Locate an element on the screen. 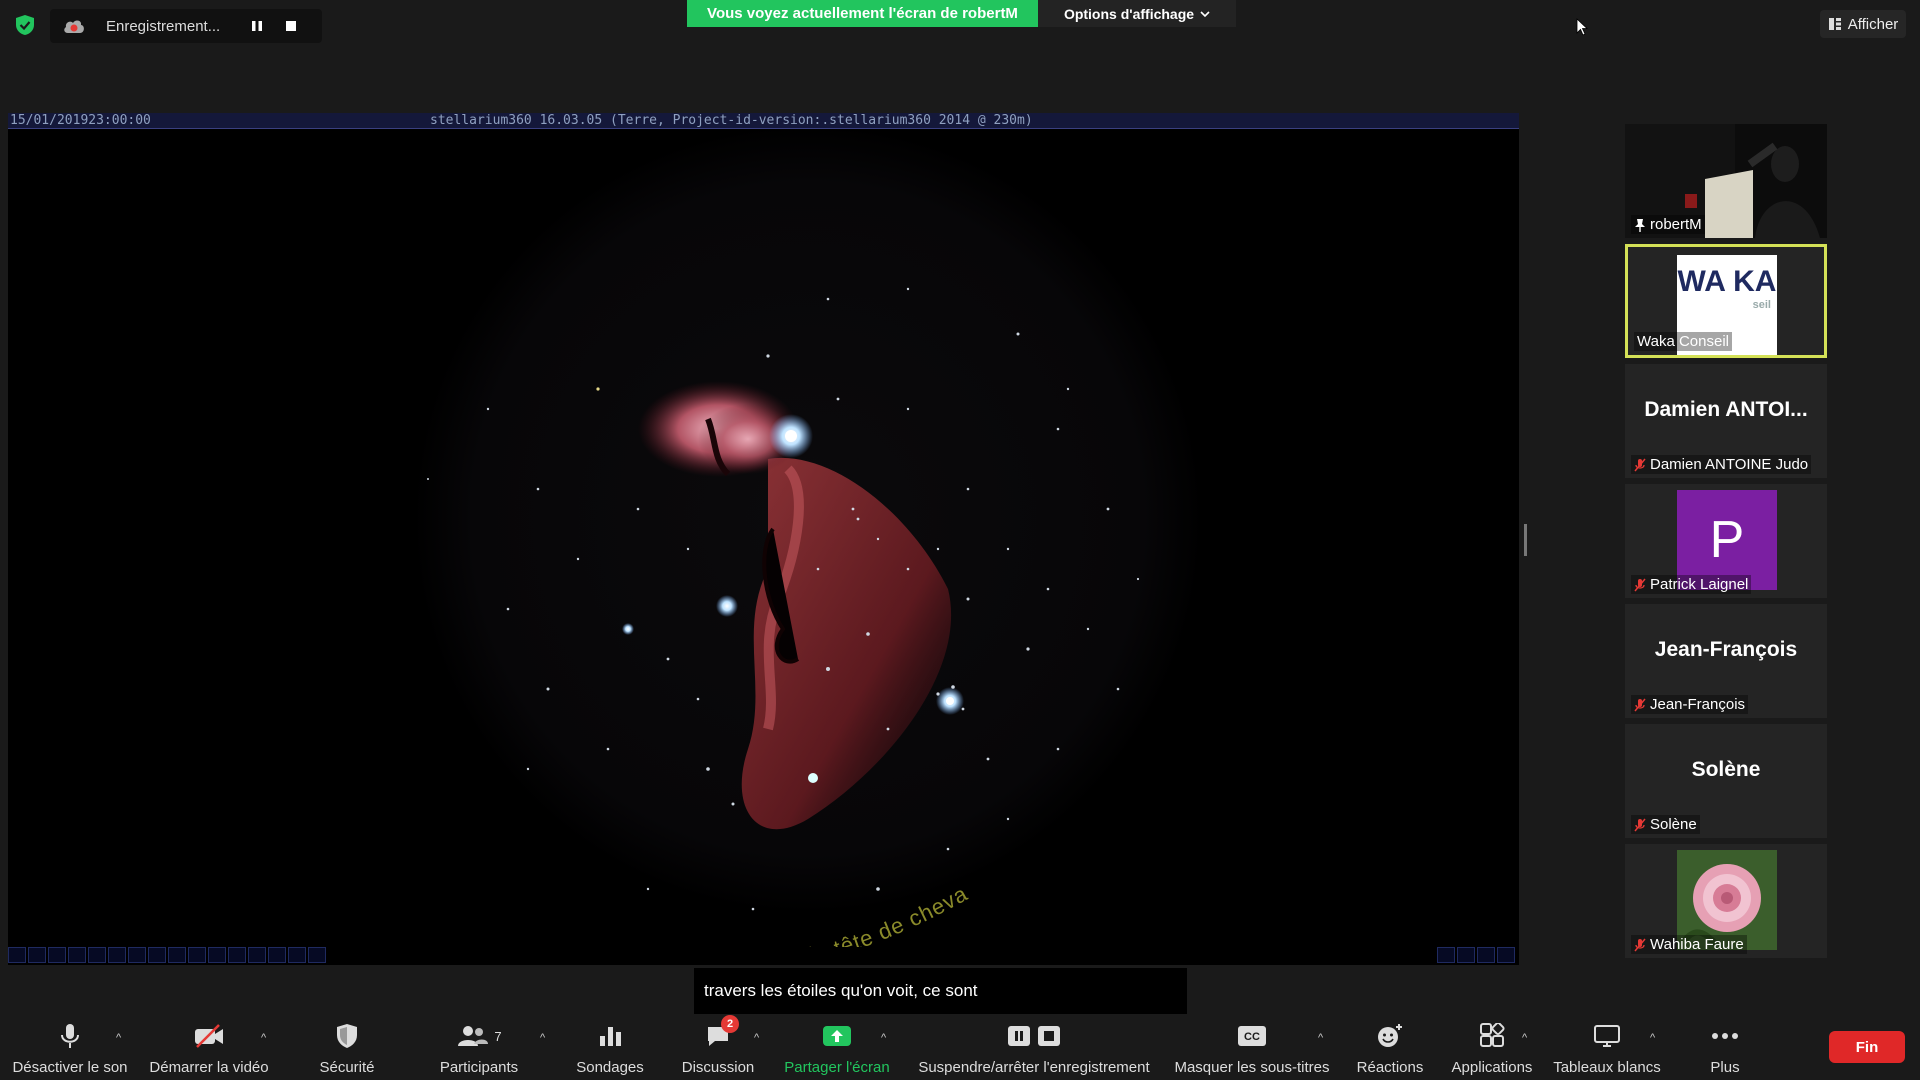 The height and width of the screenshot is (1080, 1920). more-dots-icon is located at coordinates (1725, 1036).